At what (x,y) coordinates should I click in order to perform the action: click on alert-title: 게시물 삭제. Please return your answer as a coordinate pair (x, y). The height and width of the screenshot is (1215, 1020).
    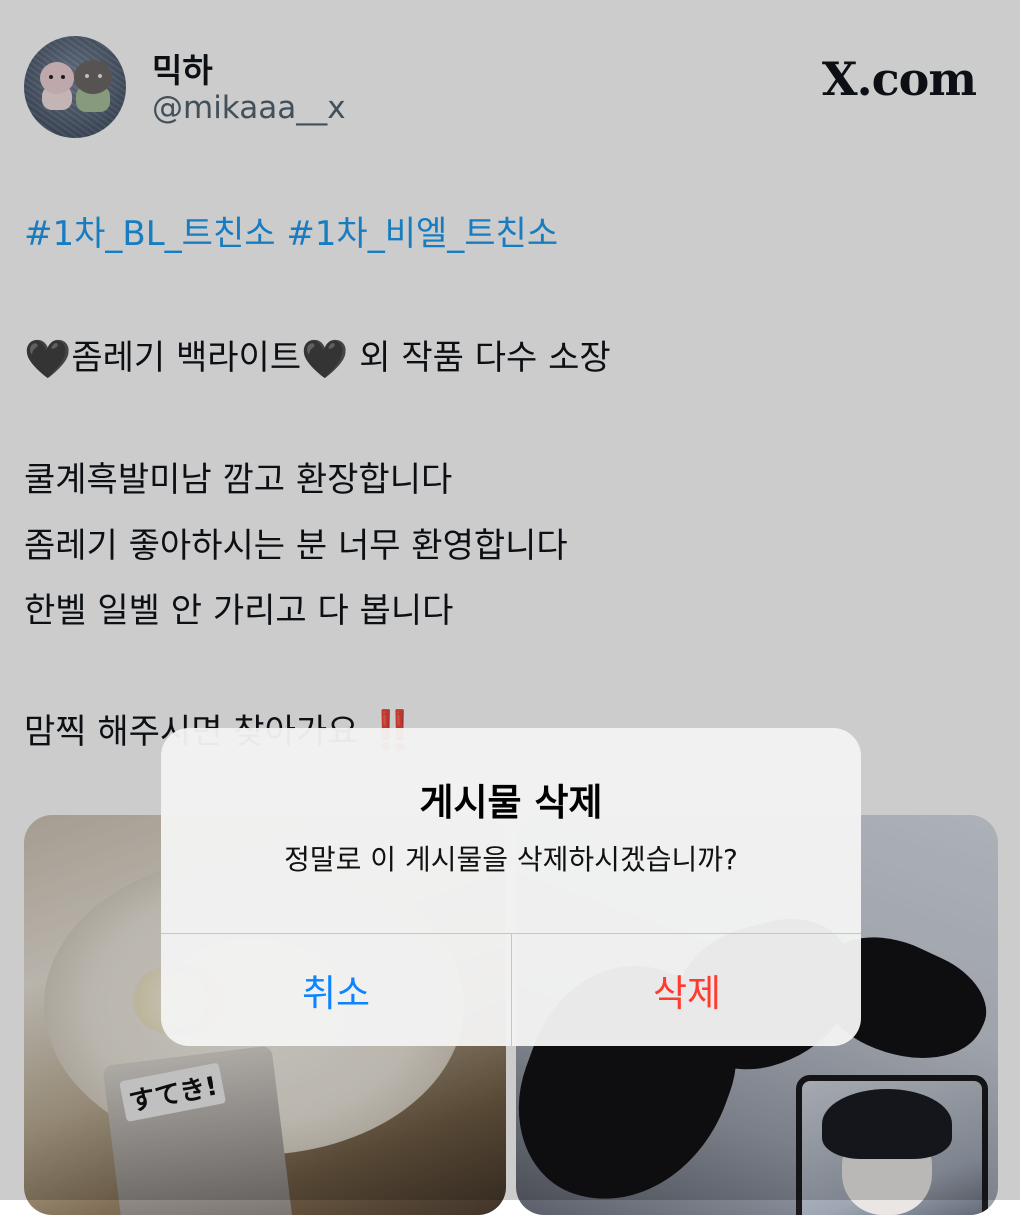
    Looking at the image, I should click on (511, 802).